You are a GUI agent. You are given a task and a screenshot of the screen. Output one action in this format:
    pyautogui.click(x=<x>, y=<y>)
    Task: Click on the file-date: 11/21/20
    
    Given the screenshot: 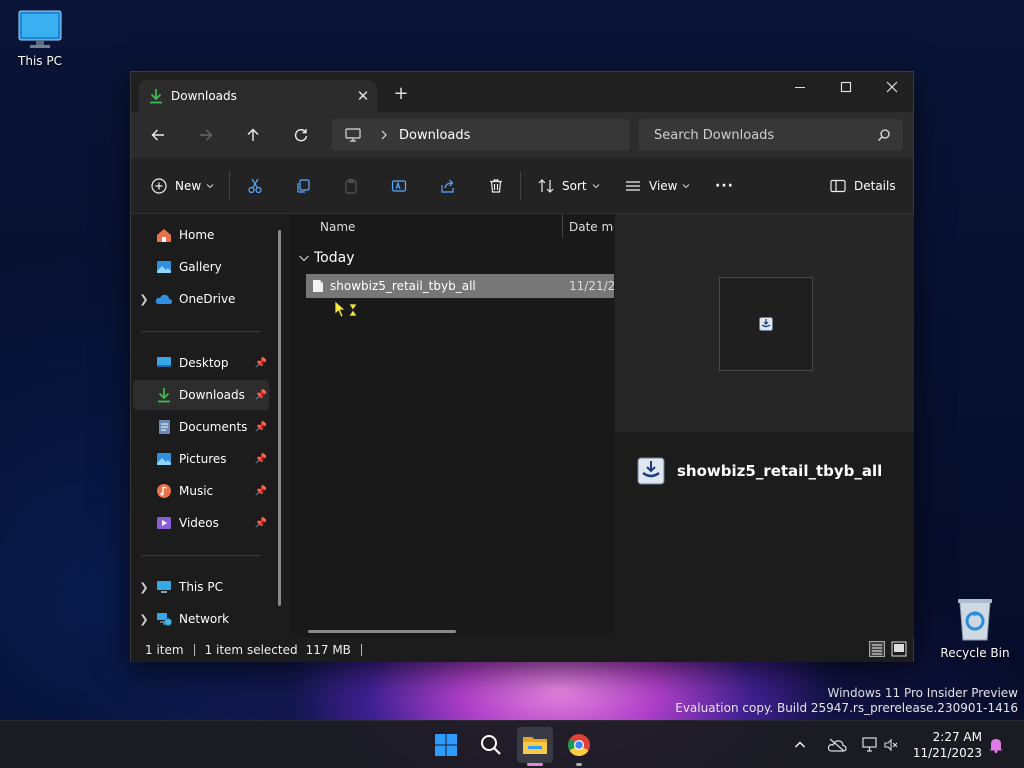 What is the action you would take?
    pyautogui.click(x=591, y=286)
    